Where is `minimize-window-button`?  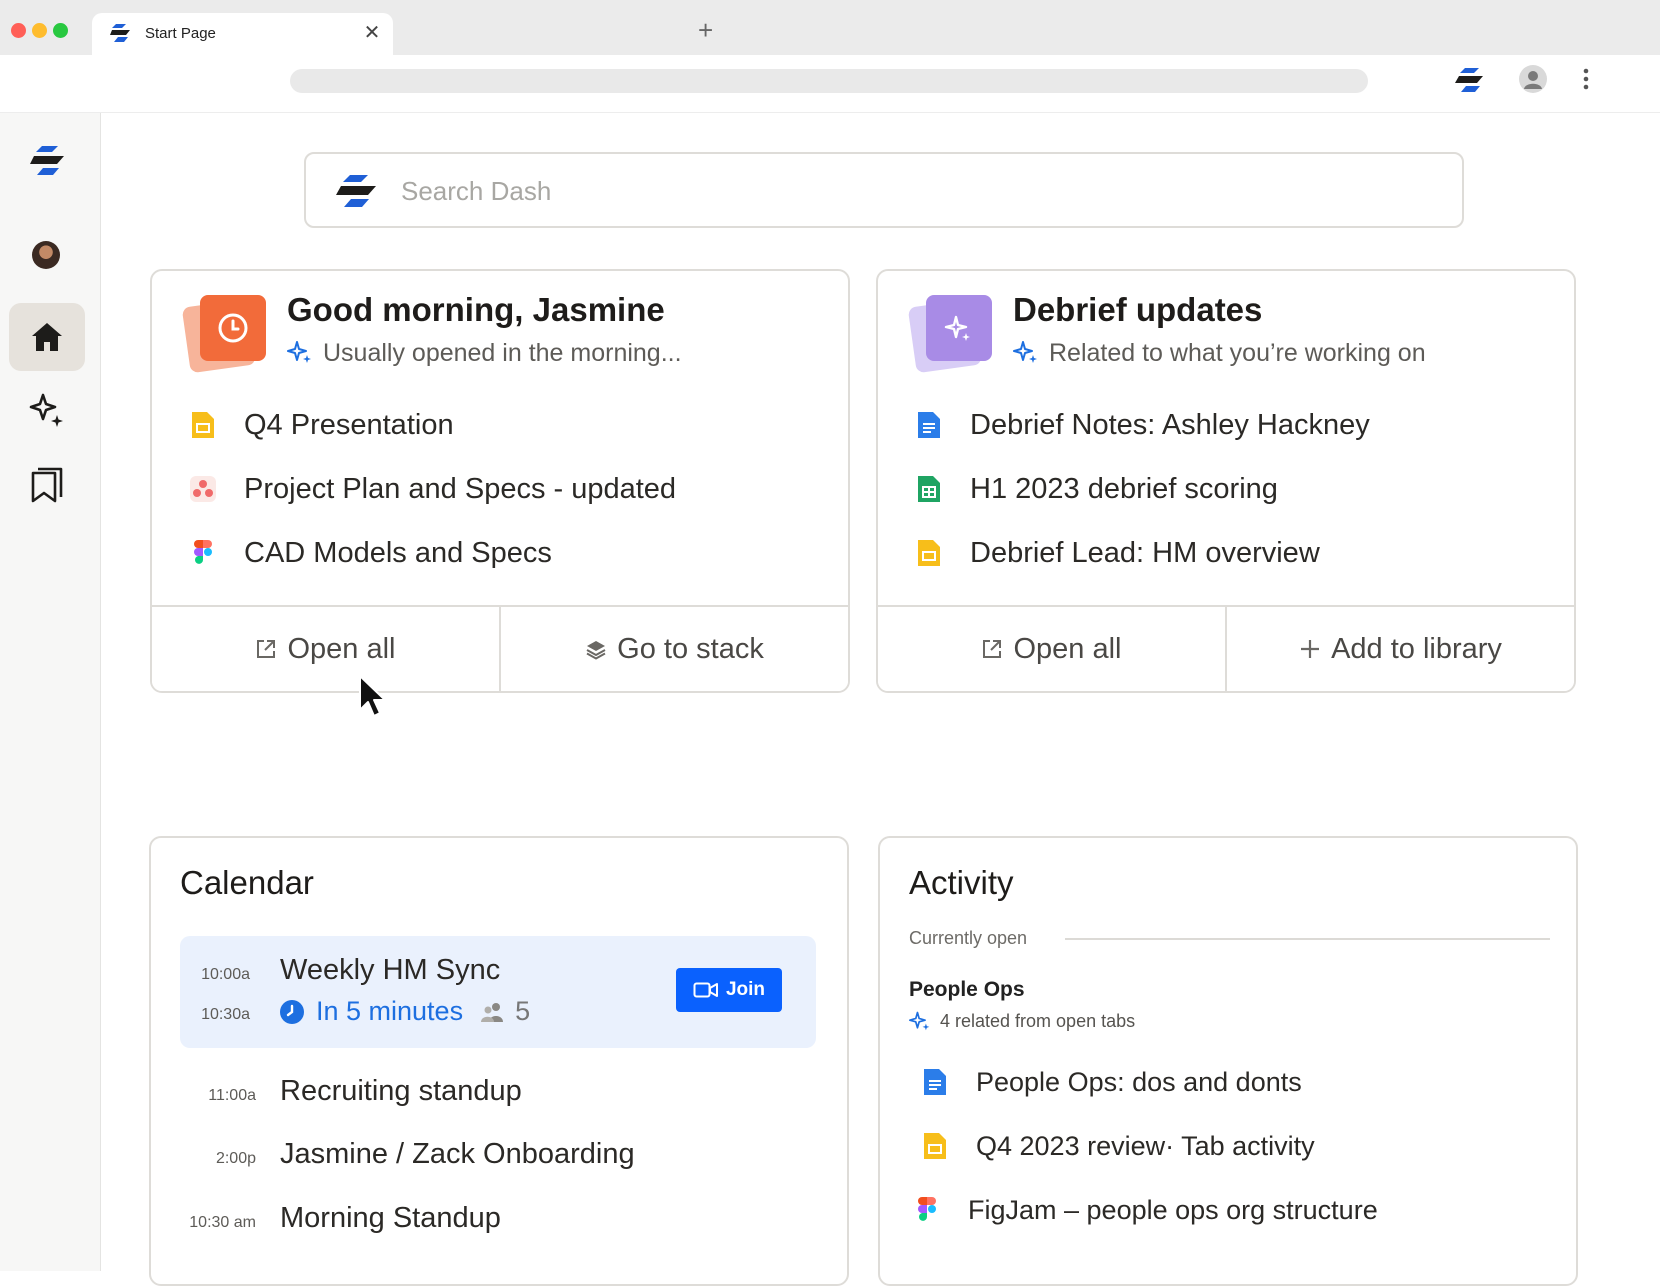 minimize-window-button is located at coordinates (39, 30).